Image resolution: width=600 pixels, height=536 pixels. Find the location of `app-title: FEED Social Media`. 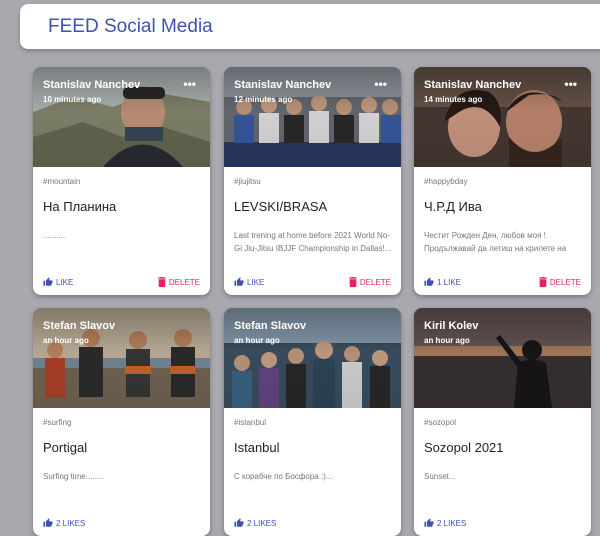

app-title: FEED Social Media is located at coordinates (130, 26).